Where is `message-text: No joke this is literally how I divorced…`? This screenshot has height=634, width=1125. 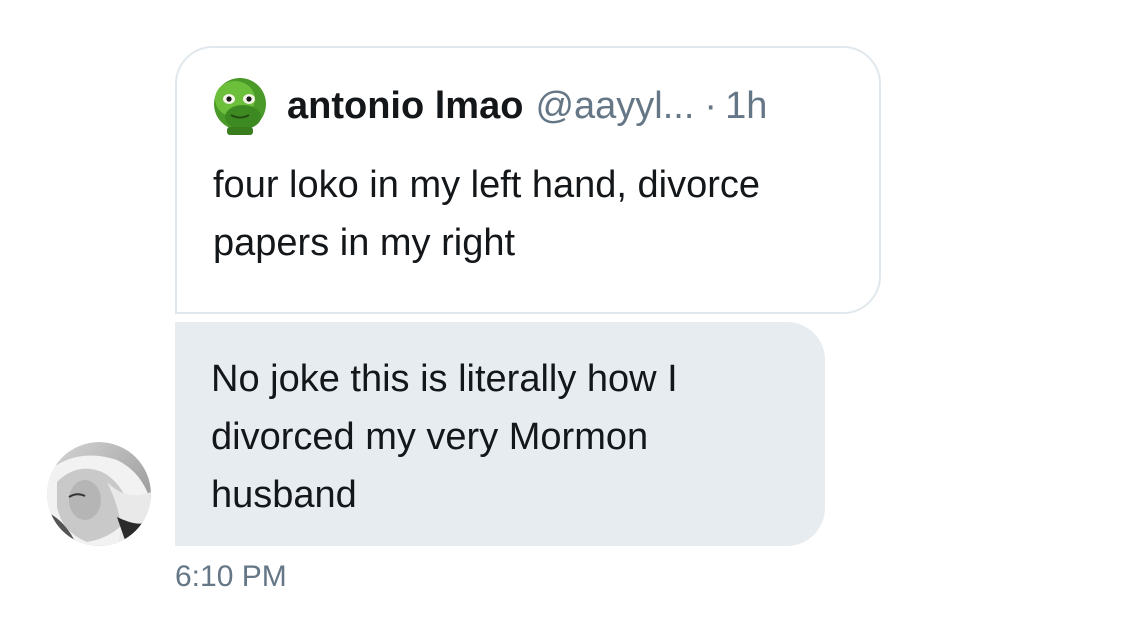 message-text: No joke this is literally how I divorced… is located at coordinates (444, 437).